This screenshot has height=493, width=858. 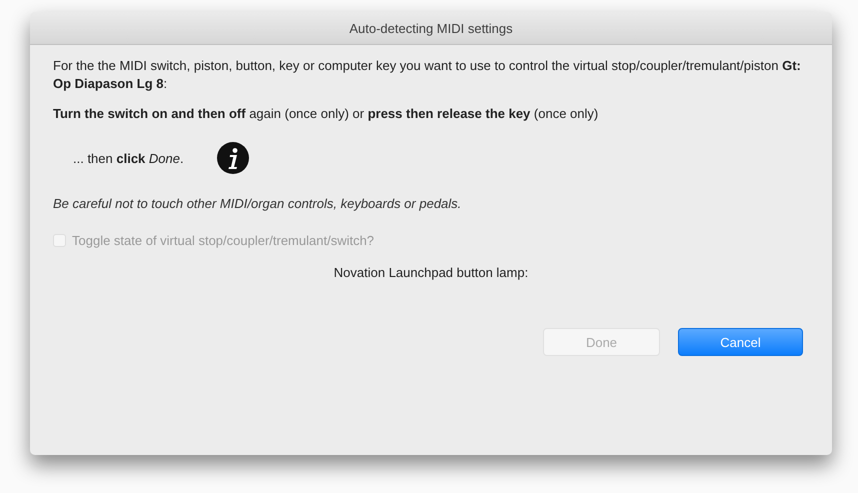 I want to click on toggle-label: Toggle state of virtual stop/coupler/tremulant/switch?, so click(x=223, y=240).